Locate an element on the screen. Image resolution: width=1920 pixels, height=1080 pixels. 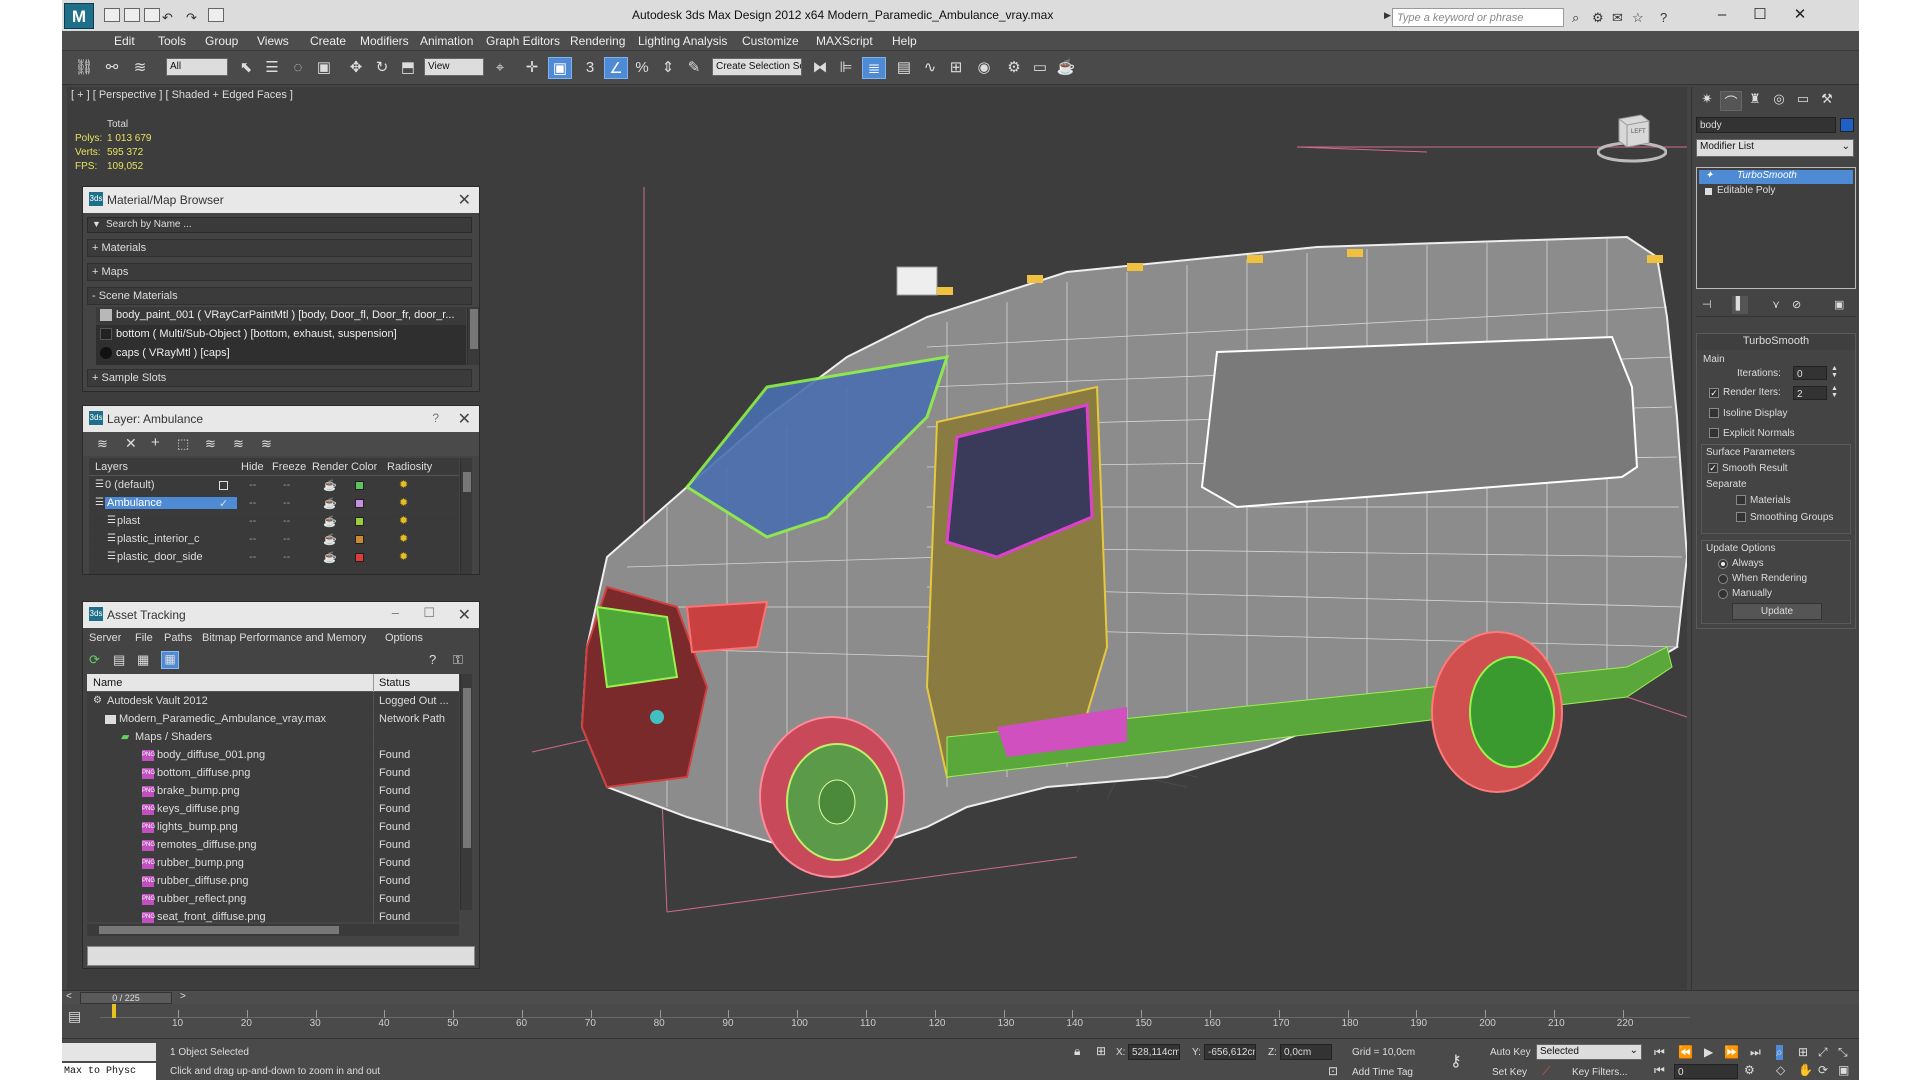
render-setup-icon: ⚙ is located at coordinates (1014, 68).